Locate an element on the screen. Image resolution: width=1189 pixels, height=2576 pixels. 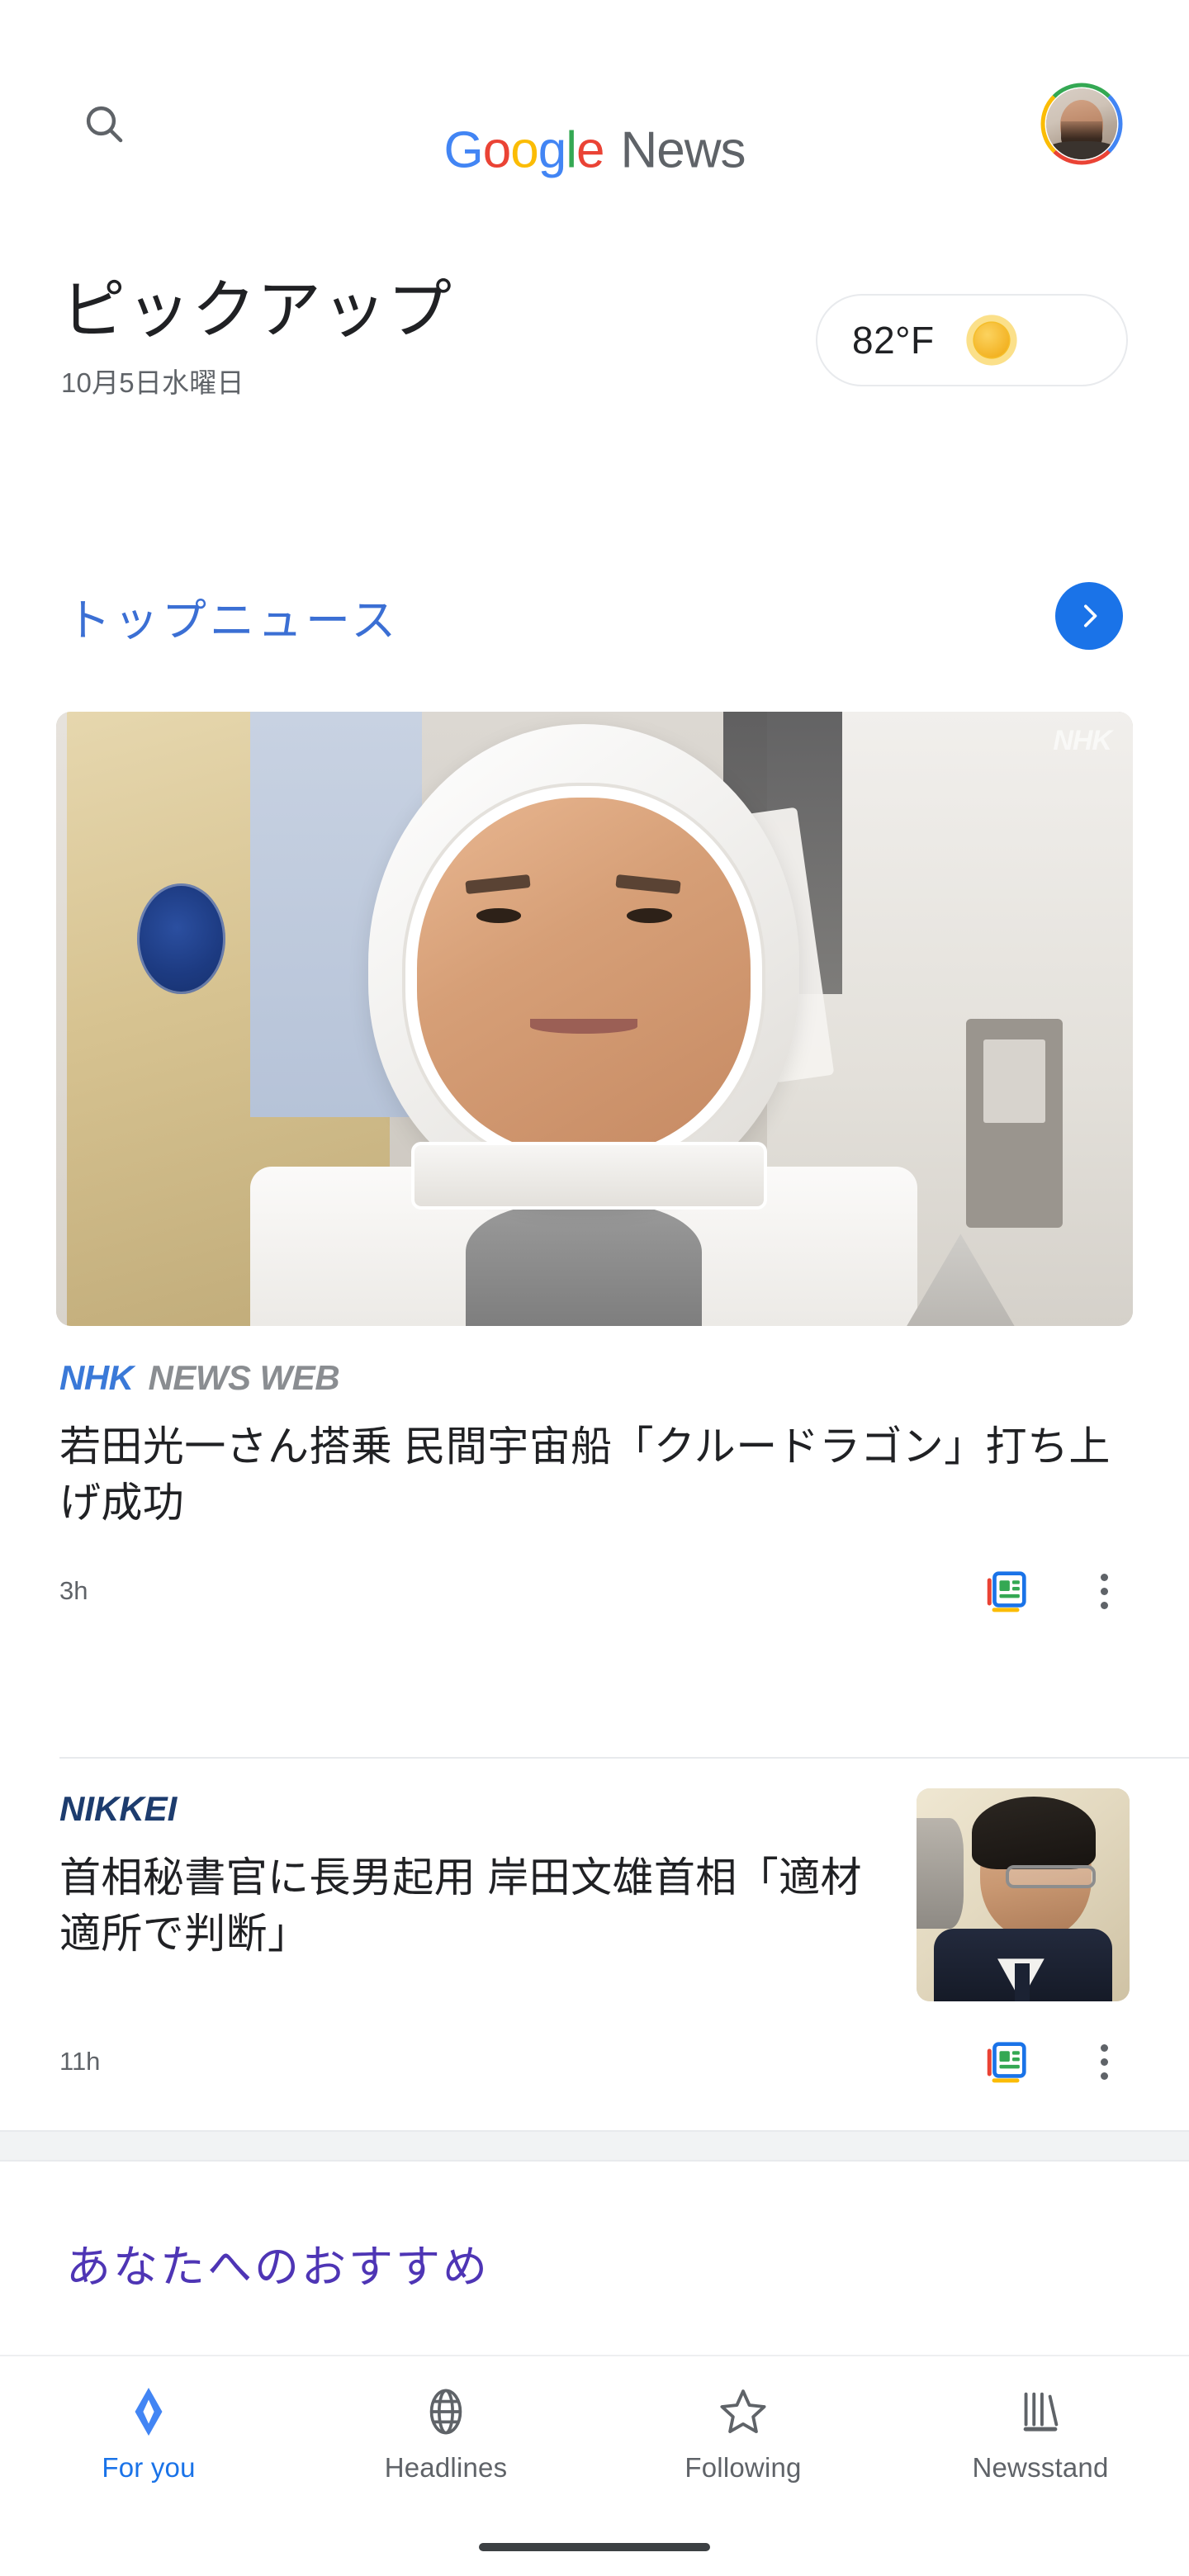
article-text-block: NIKKEI 首相秘書官に長男起用 岸田文雄首相「適材適所で判断」 is located at coordinates (471, 1879).